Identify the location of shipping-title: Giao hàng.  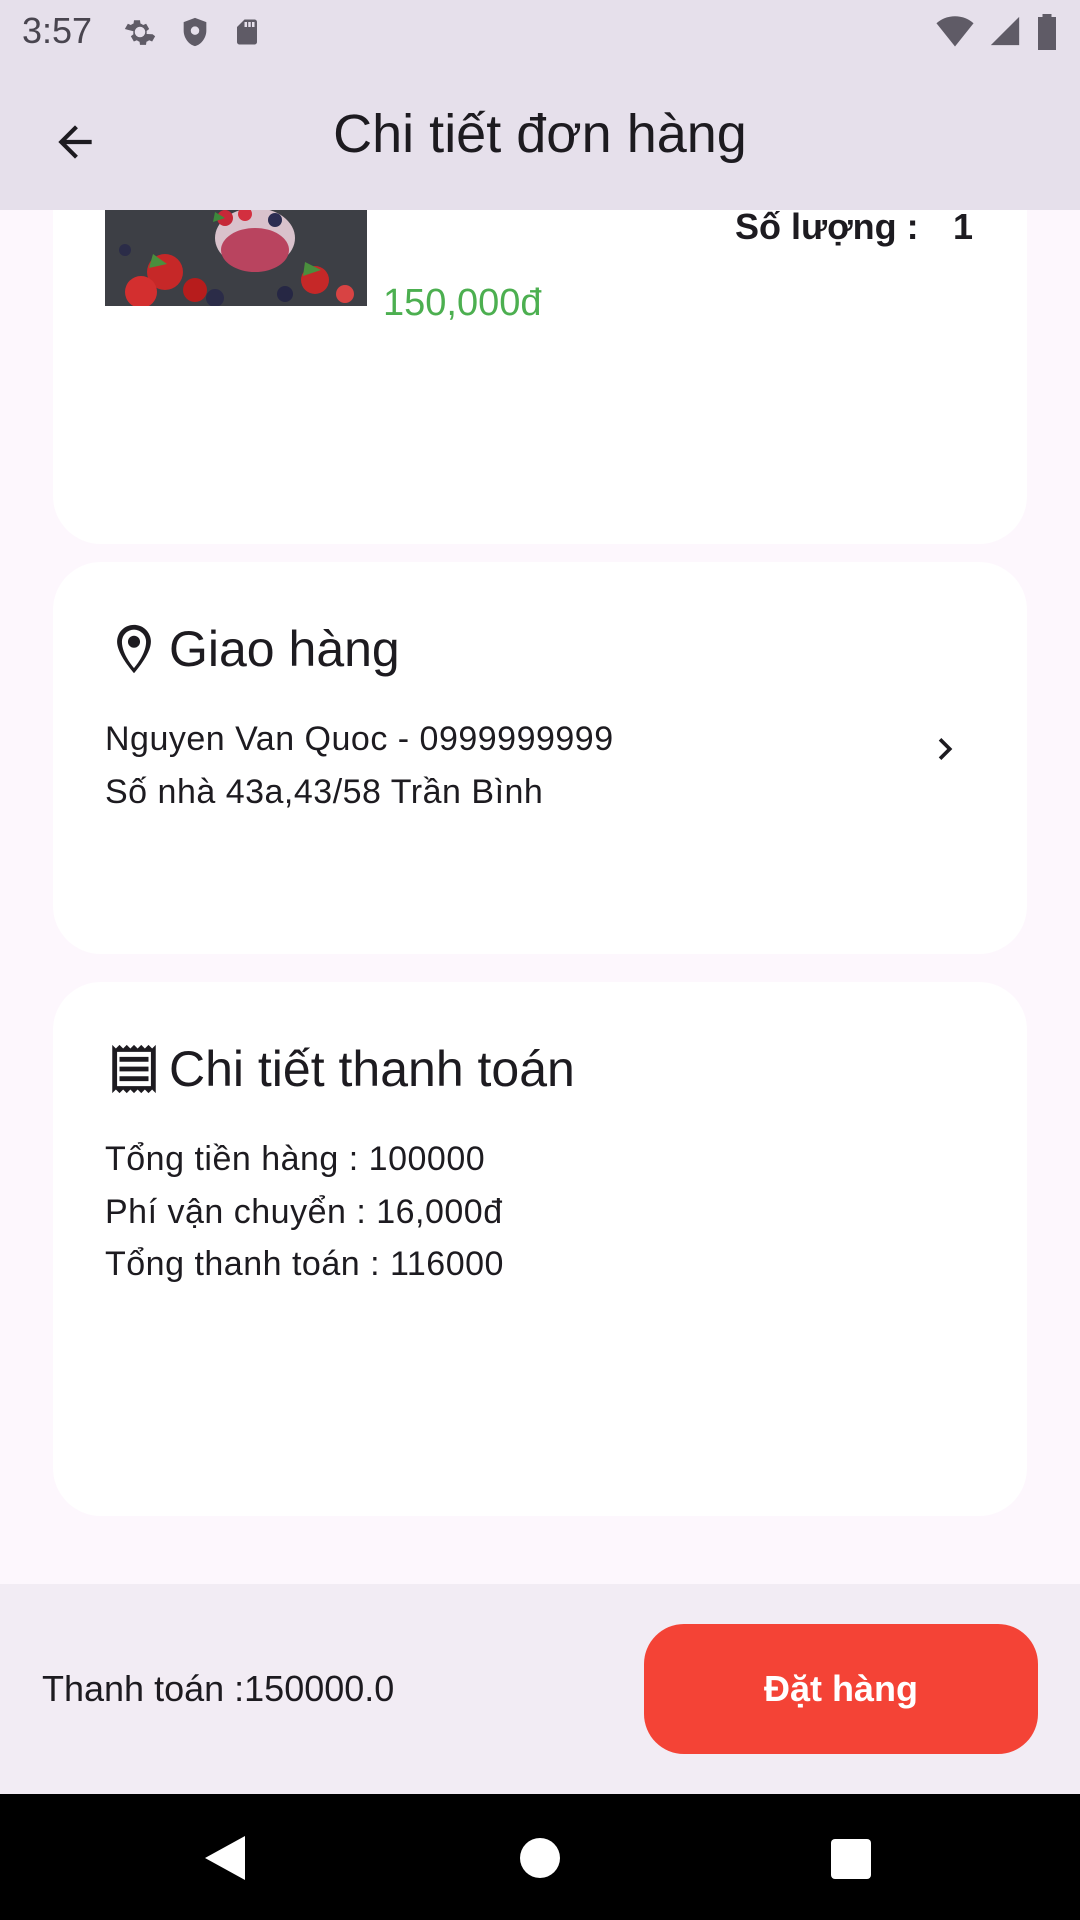
(284, 649).